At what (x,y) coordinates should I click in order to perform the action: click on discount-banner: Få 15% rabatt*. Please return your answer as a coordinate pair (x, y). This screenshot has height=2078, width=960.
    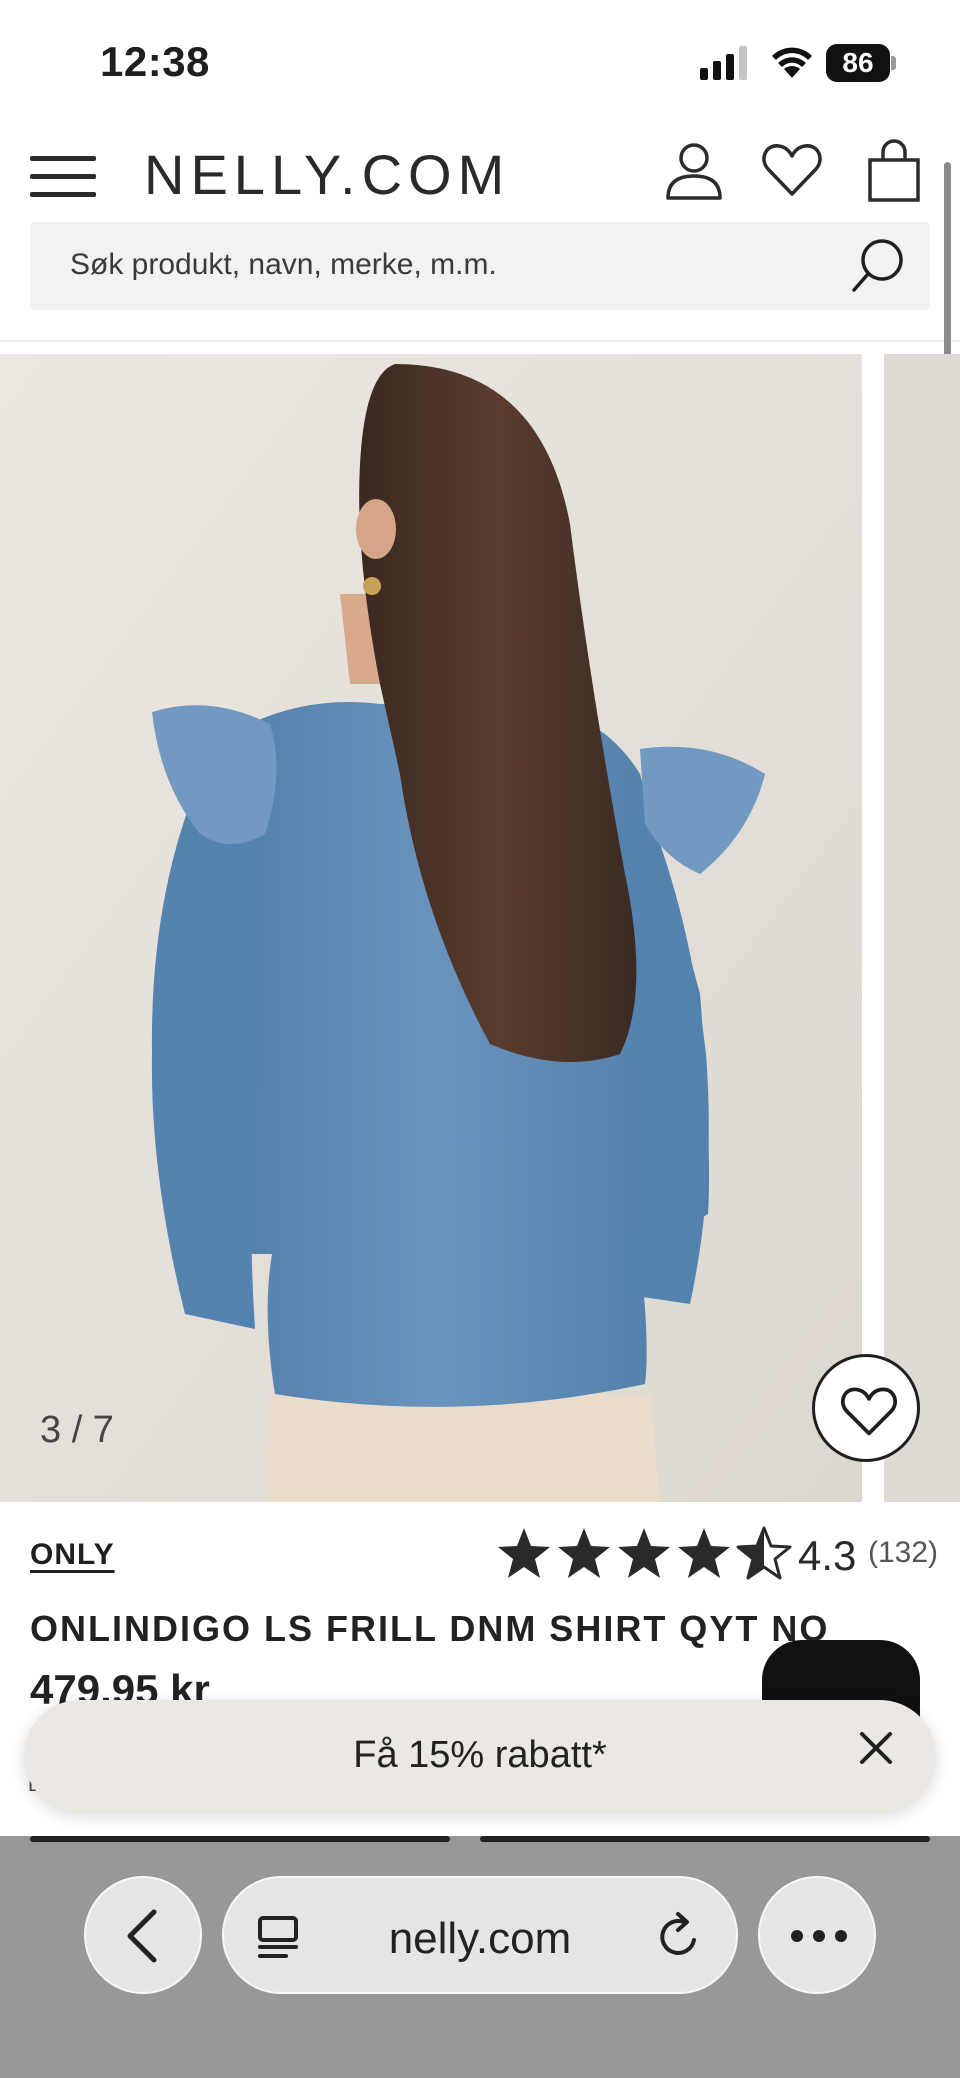
    Looking at the image, I should click on (480, 1756).